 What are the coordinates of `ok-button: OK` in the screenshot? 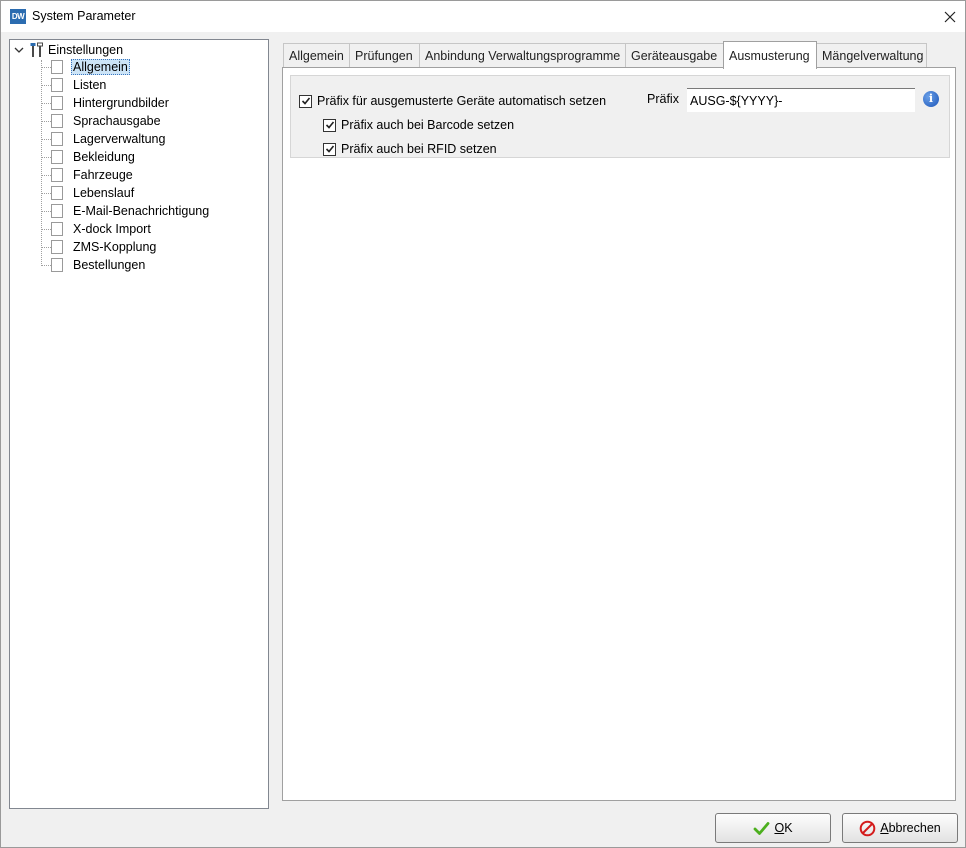 It's located at (773, 828).